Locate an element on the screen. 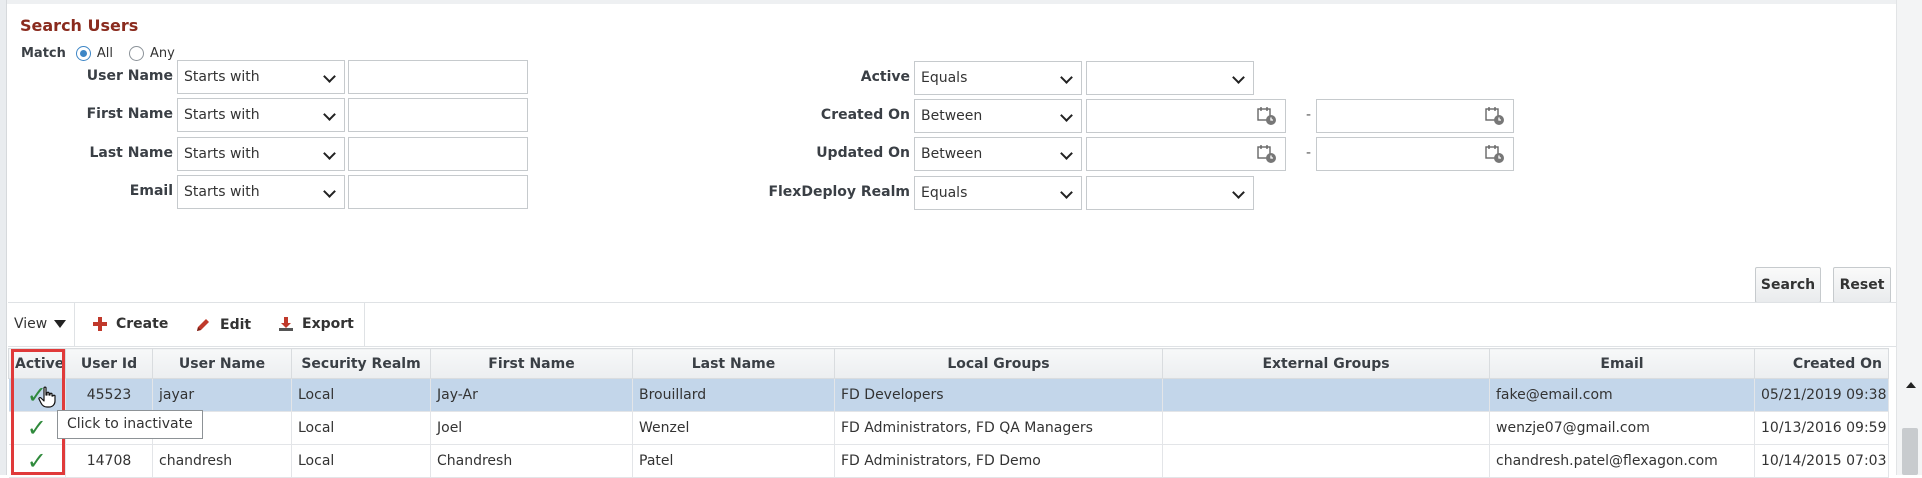 The height and width of the screenshot is (478, 1922). toolbar-divider is located at coordinates (74, 324).